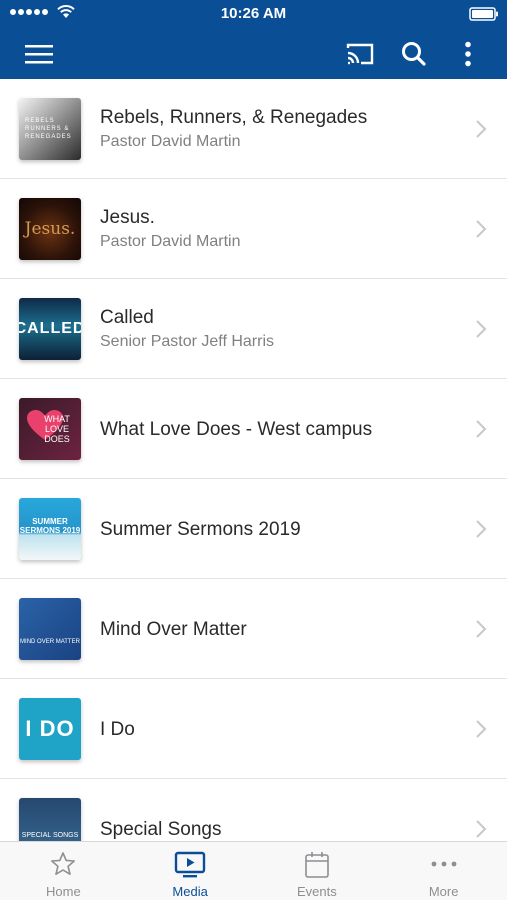 The image size is (507, 900). Describe the element at coordinates (234, 117) in the screenshot. I see `item-title: Rebels, Runners, & Renegades` at that location.